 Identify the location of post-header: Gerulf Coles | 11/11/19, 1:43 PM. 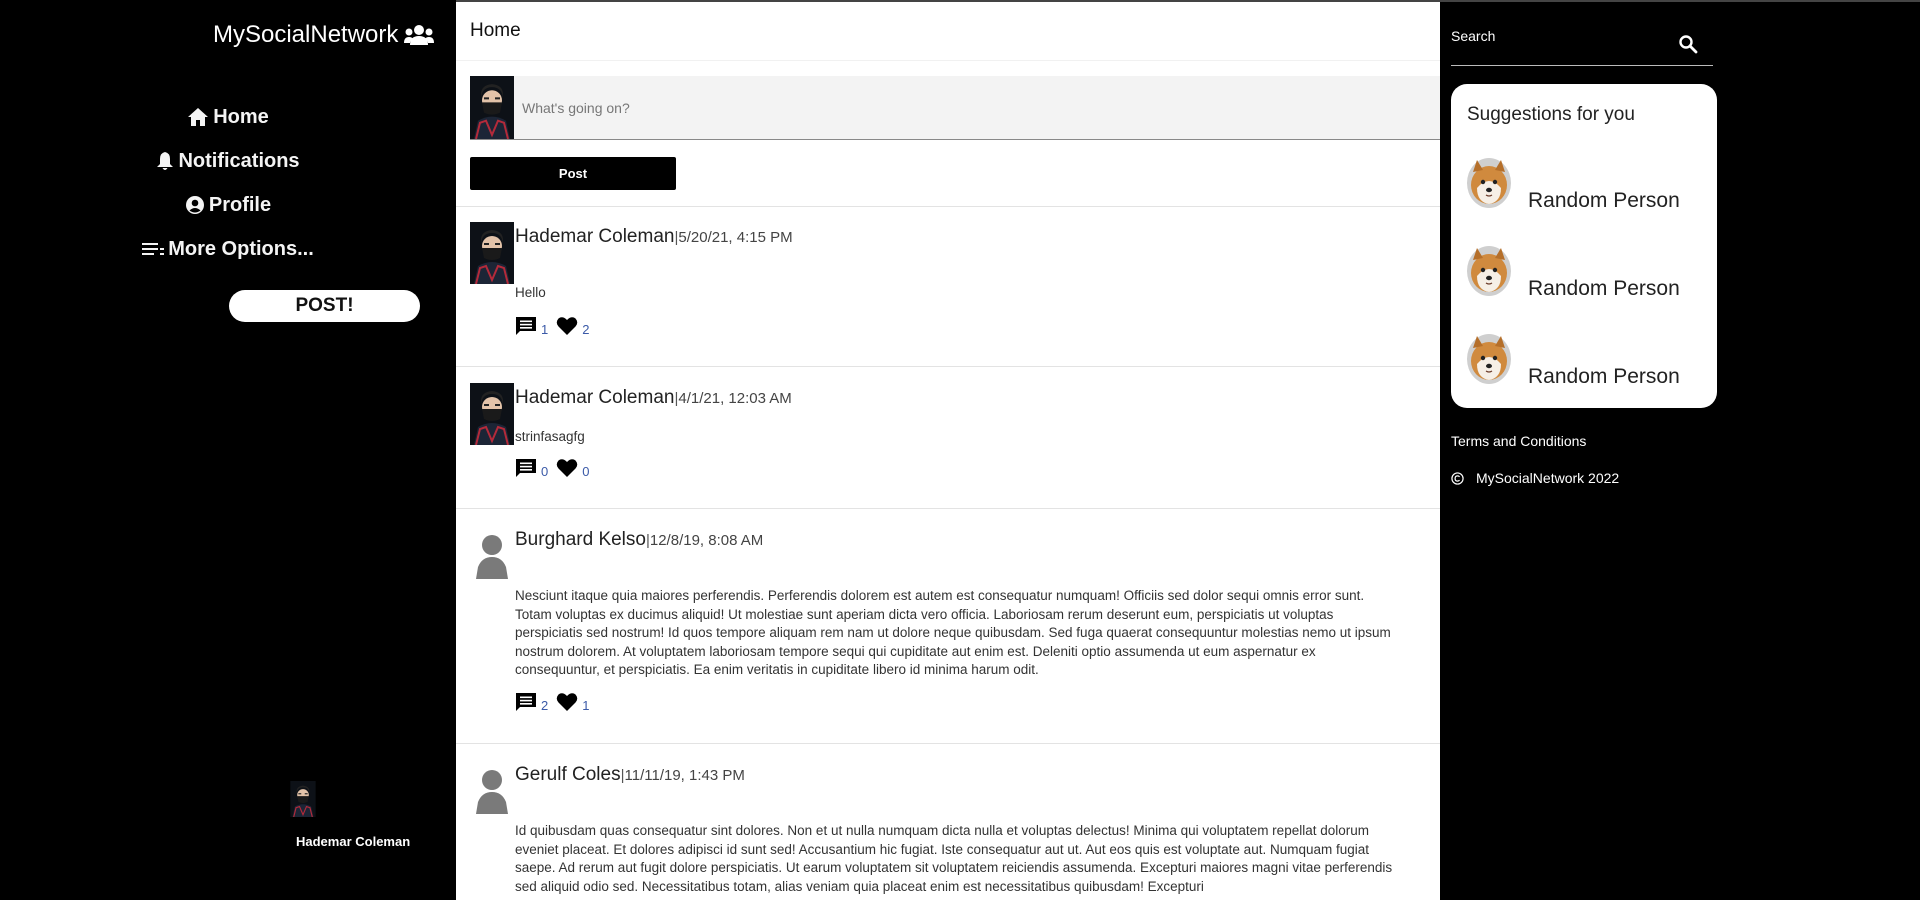
(630, 775).